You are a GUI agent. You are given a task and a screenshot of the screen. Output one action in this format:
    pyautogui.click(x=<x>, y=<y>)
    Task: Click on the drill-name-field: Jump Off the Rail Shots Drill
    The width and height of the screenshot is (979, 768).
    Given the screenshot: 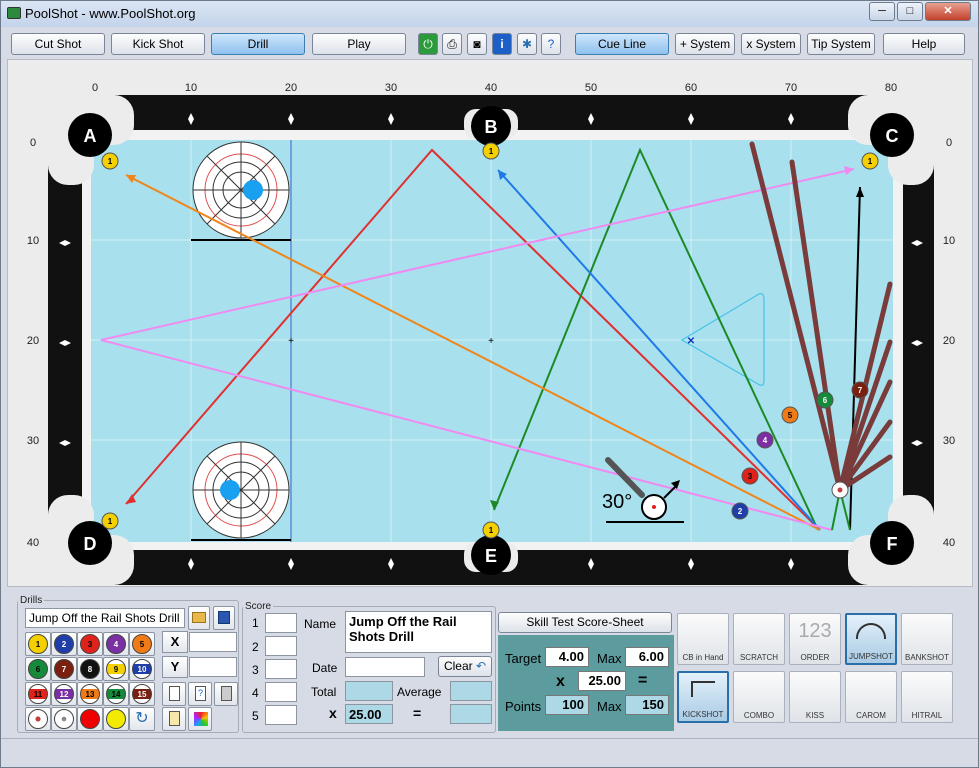 What is the action you would take?
    pyautogui.click(x=105, y=618)
    